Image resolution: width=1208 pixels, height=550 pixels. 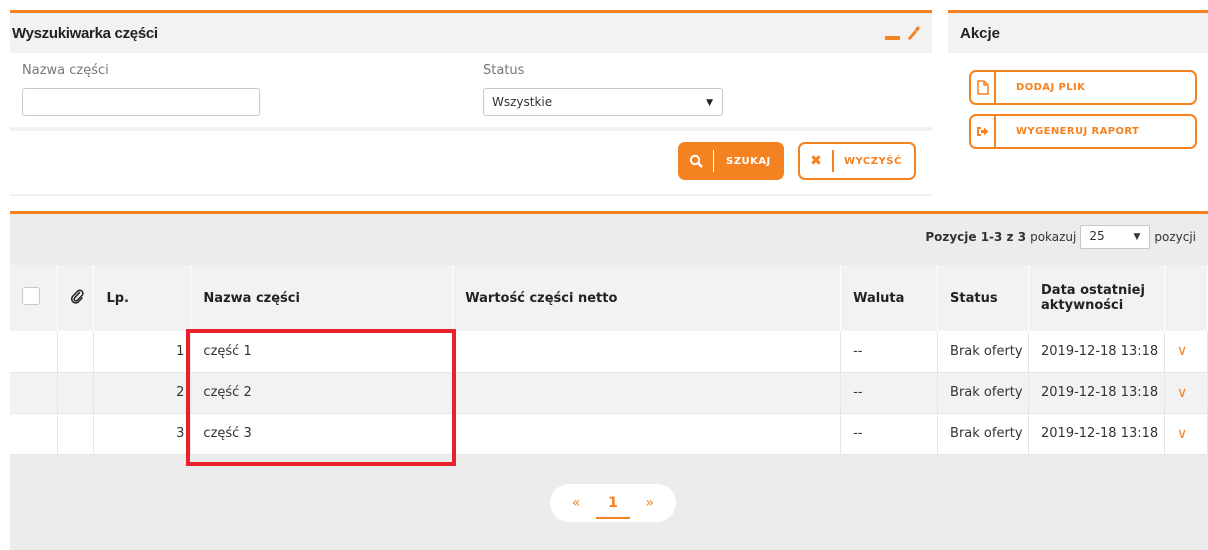 I want to click on col-last-activity: Data ostatniej aktywności, so click(x=1096, y=298).